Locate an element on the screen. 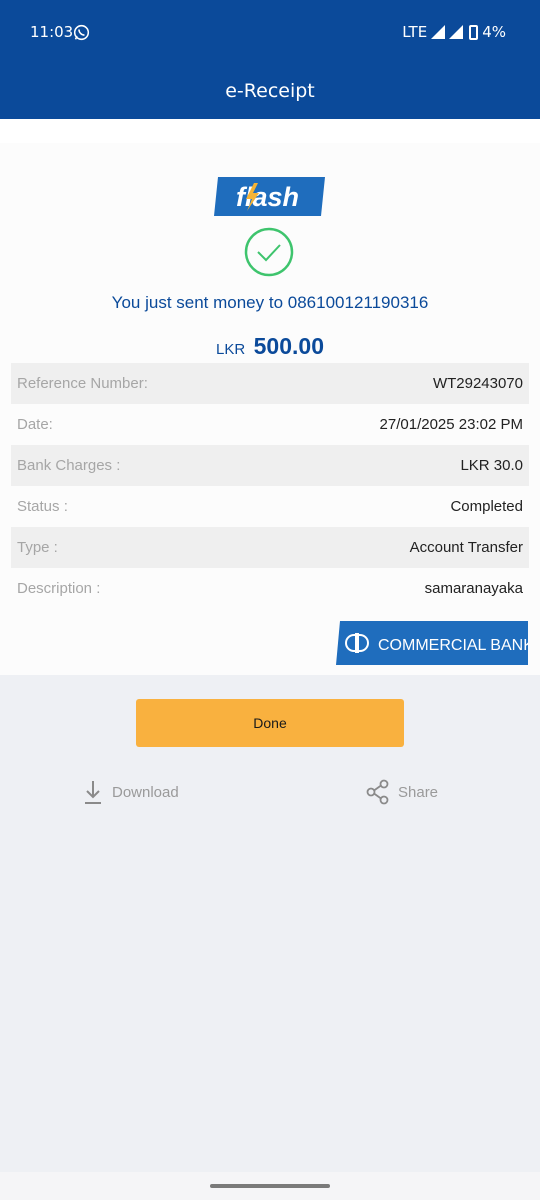 This screenshot has height=1200, width=540. bank-logo-text: COMMERCIAL BANK is located at coordinates (453, 645).